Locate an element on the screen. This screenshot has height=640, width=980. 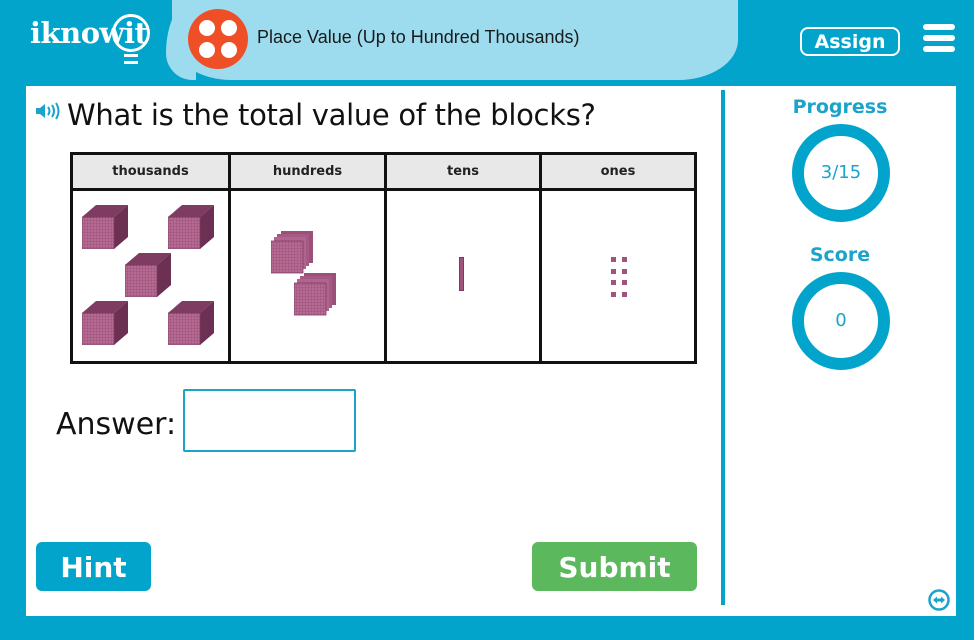
lesson-title: Place Value (Up to Hundred Thousands) is located at coordinates (418, 37).